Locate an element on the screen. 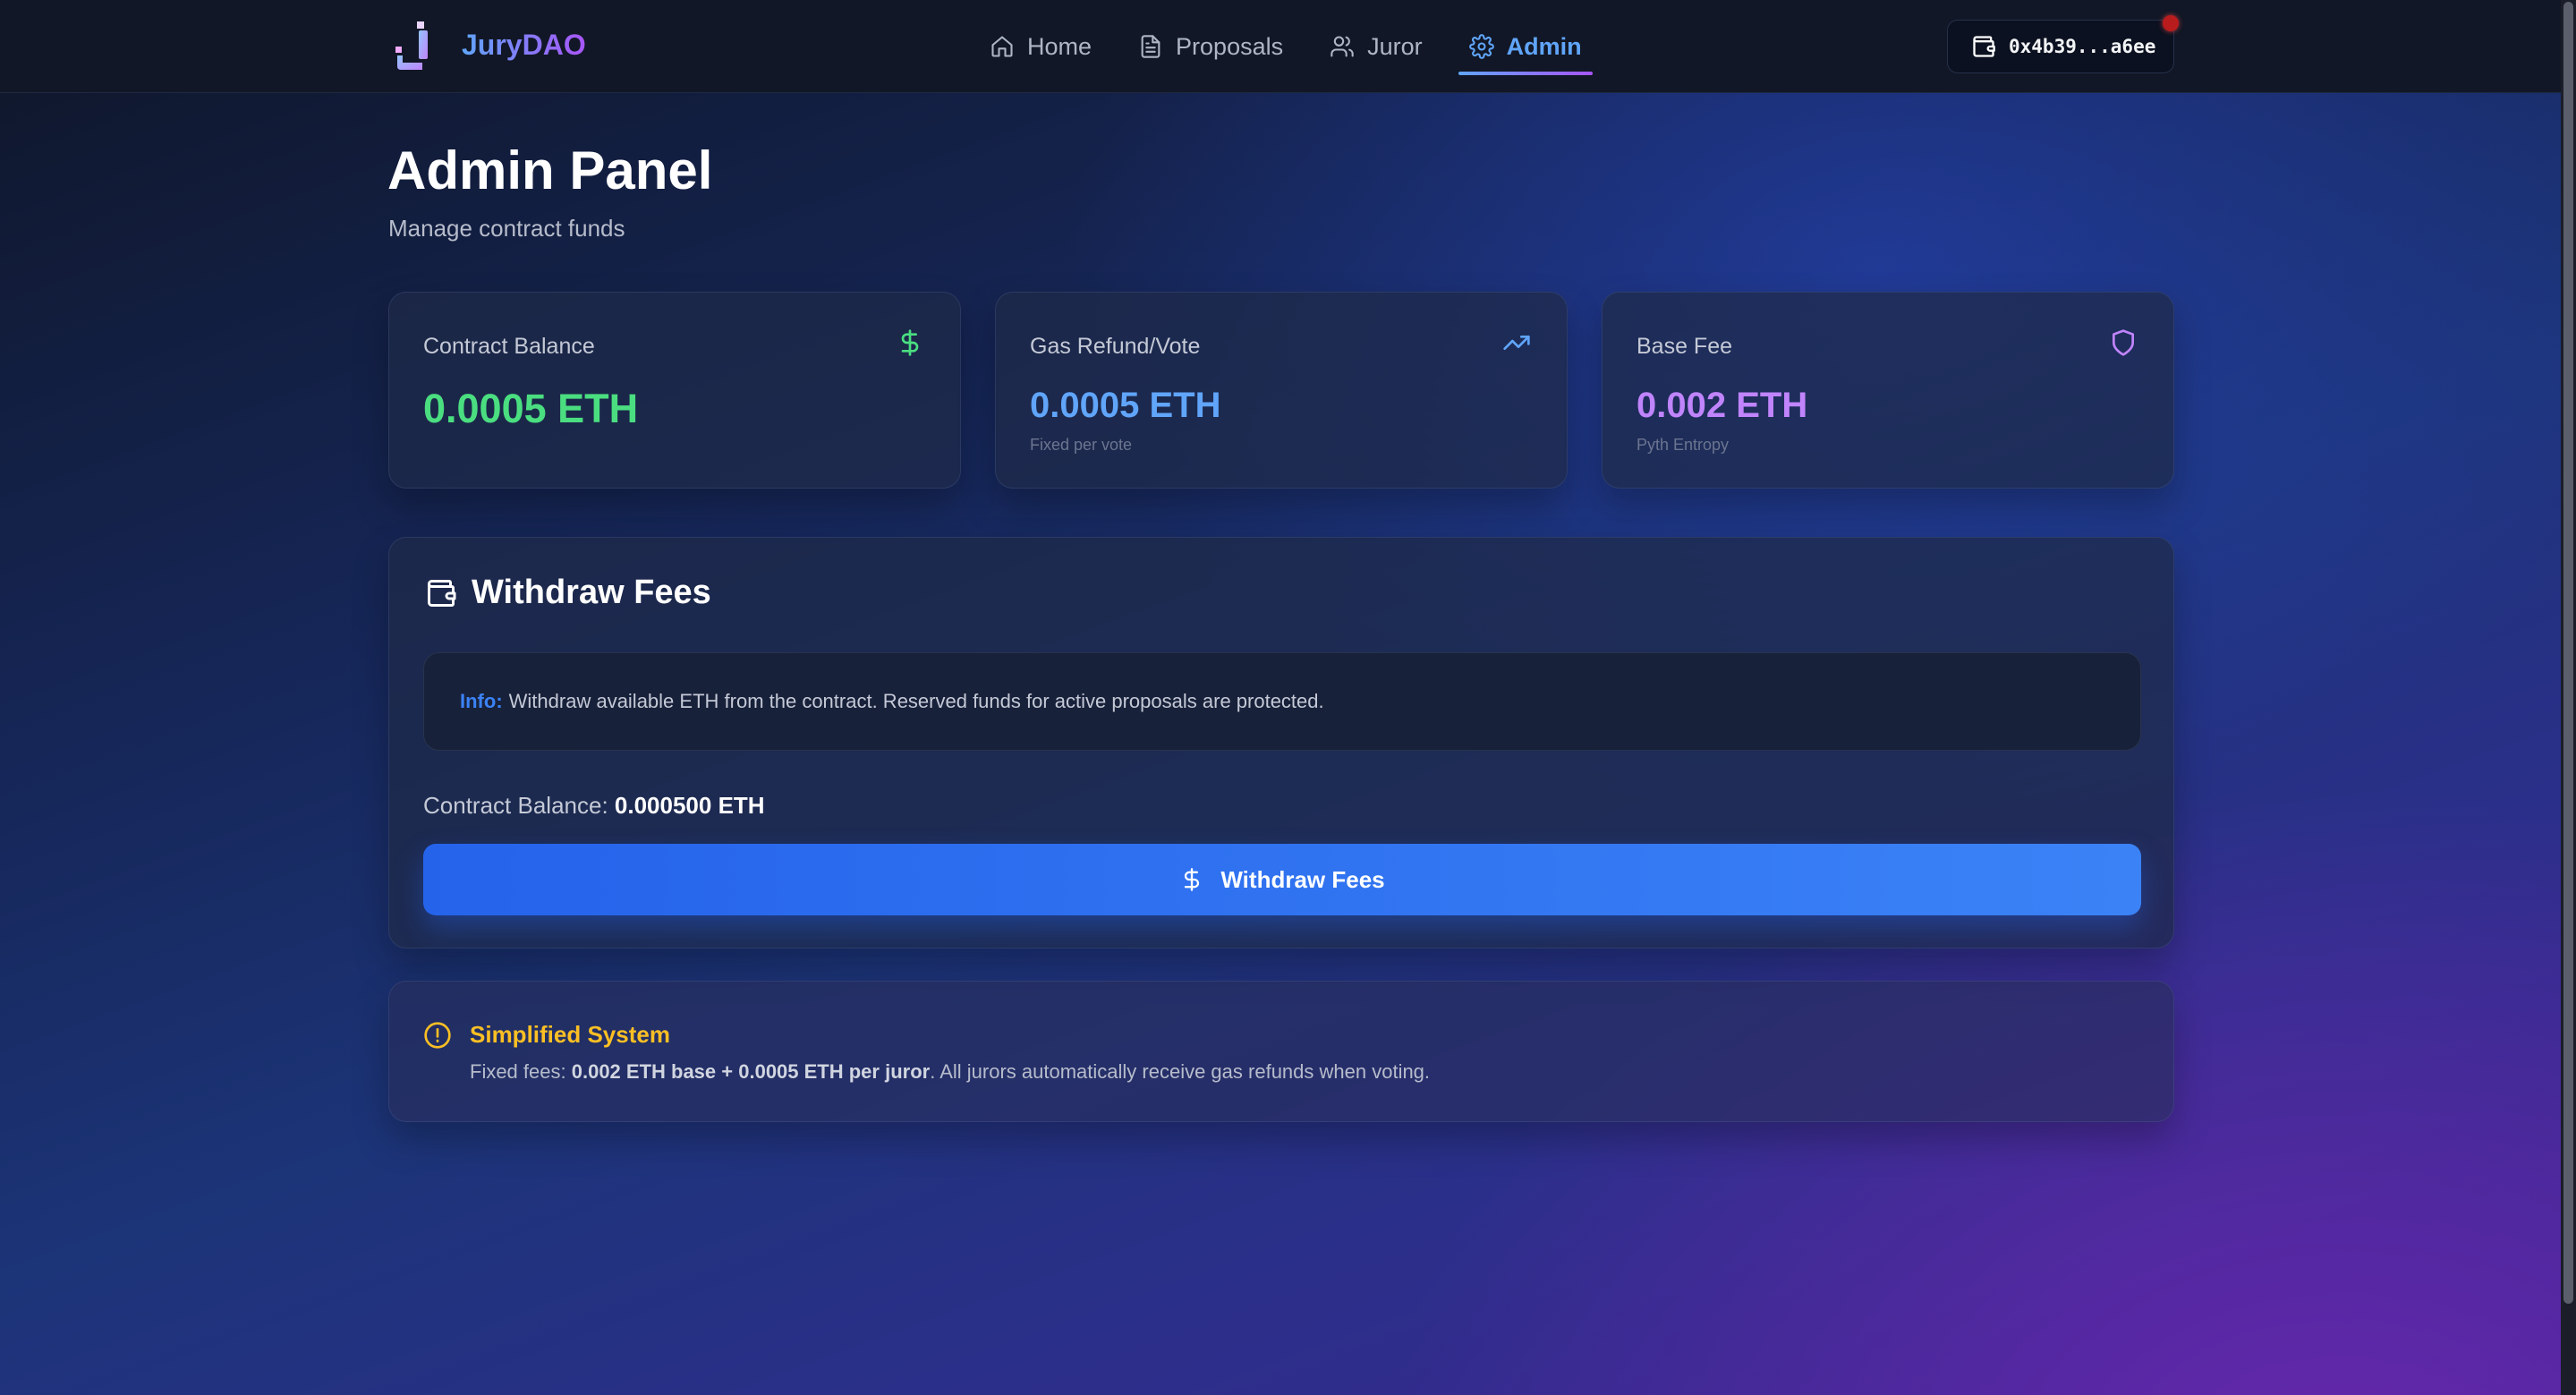 This screenshot has height=1395, width=2576. trending-up-icon is located at coordinates (1516, 343).